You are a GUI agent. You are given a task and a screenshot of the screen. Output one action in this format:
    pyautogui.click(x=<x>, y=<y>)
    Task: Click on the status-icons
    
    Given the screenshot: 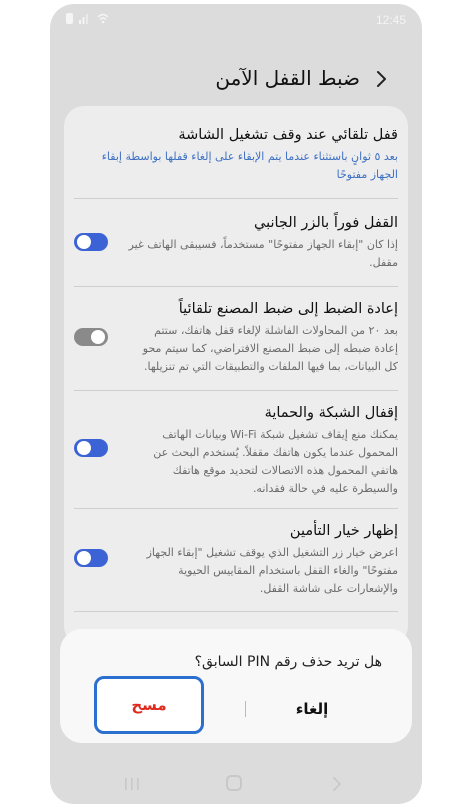 What is the action you would take?
    pyautogui.click(x=87, y=18)
    